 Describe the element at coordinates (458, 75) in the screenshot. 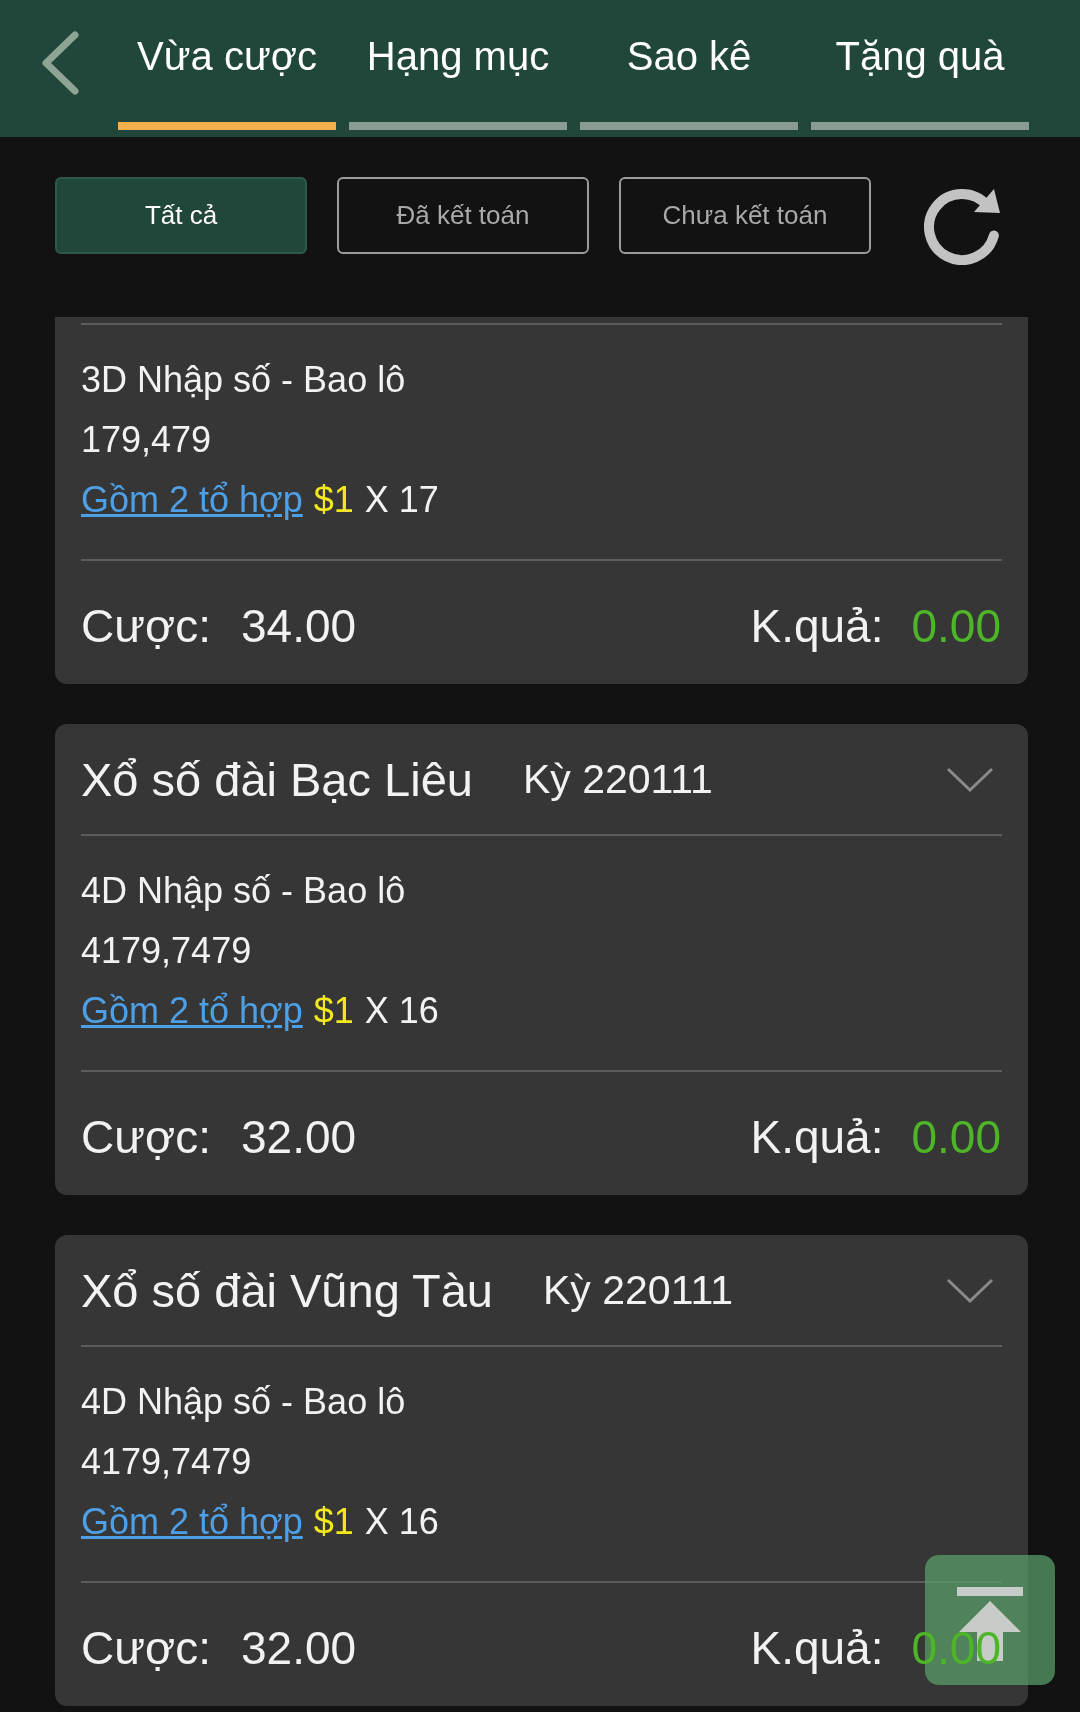

I see `tab: Hạng mục` at that location.